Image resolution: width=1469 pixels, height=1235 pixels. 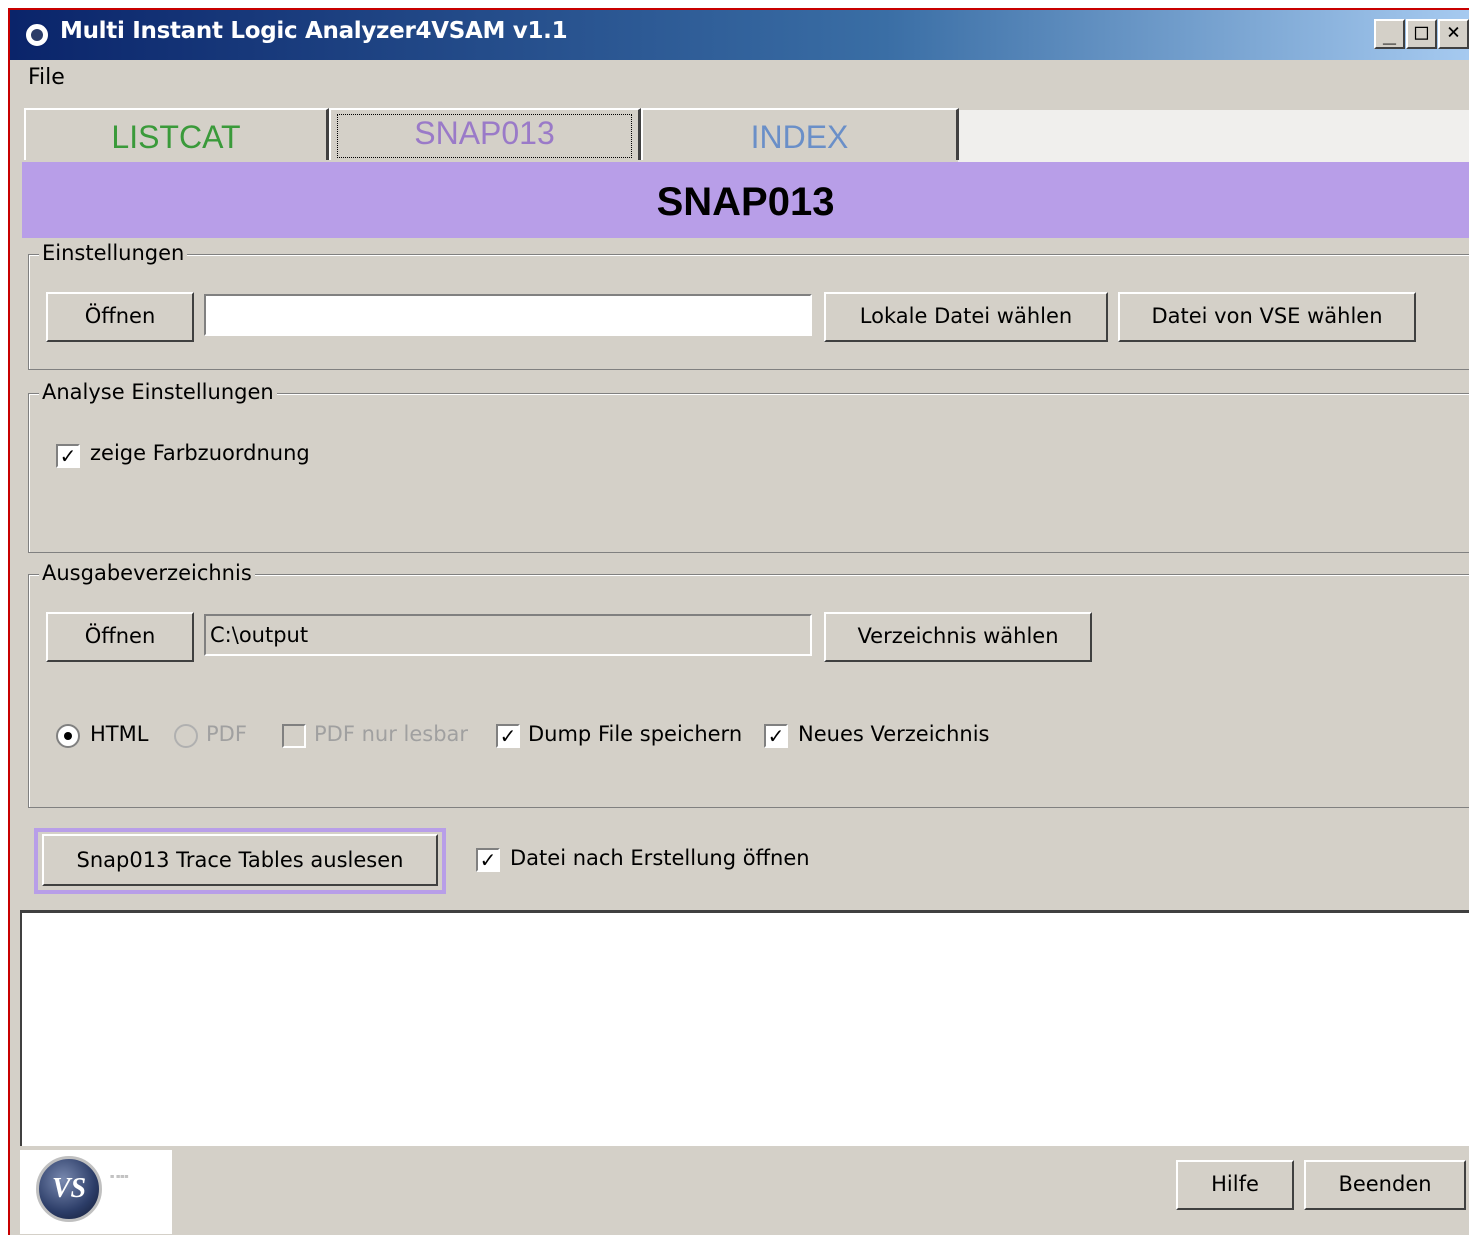 I want to click on vs-logo-mark: VS, so click(x=69, y=1189).